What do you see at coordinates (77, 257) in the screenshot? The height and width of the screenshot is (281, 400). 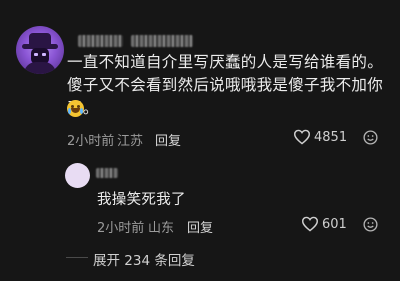 I see `expand-divider` at bounding box center [77, 257].